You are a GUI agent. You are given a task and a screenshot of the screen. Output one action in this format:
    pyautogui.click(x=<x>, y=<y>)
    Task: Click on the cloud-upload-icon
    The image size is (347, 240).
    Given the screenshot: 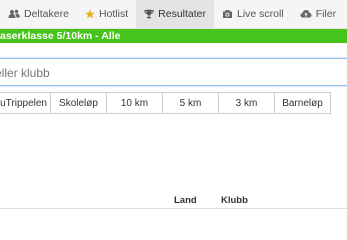 What is the action you would take?
    pyautogui.click(x=306, y=14)
    